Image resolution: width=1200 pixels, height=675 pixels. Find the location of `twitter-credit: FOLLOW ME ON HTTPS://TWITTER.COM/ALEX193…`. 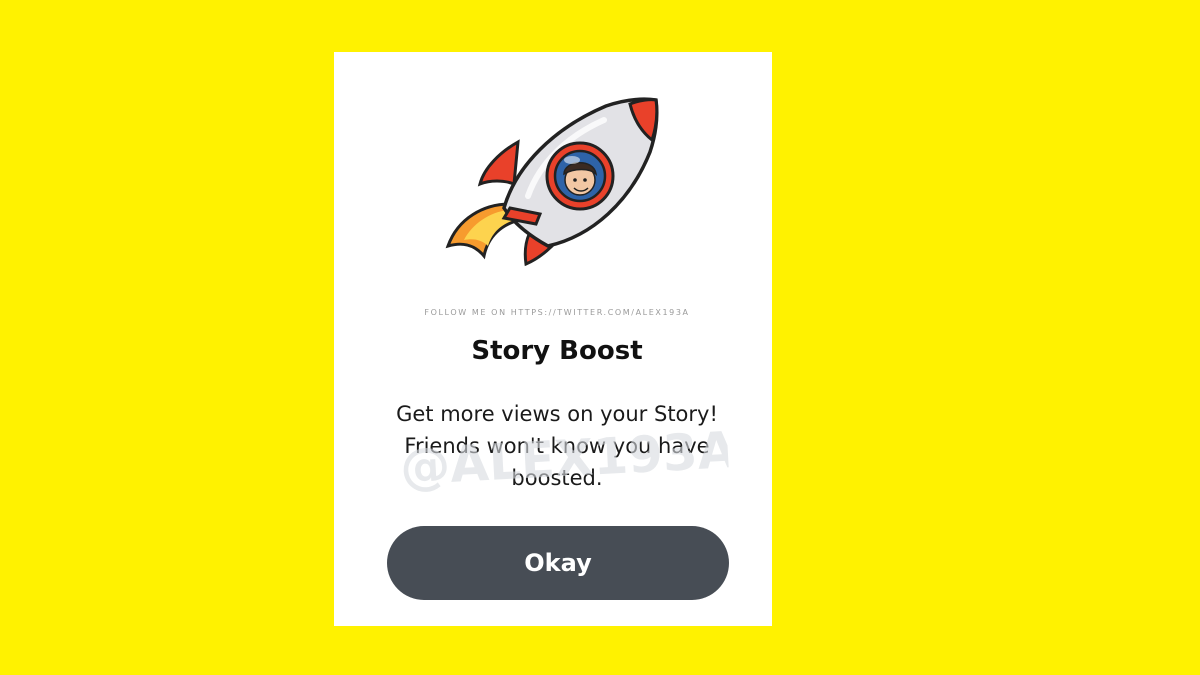

twitter-credit: FOLLOW ME ON HTTPS://TWITTER.COM/ALEX193… is located at coordinates (557, 312).